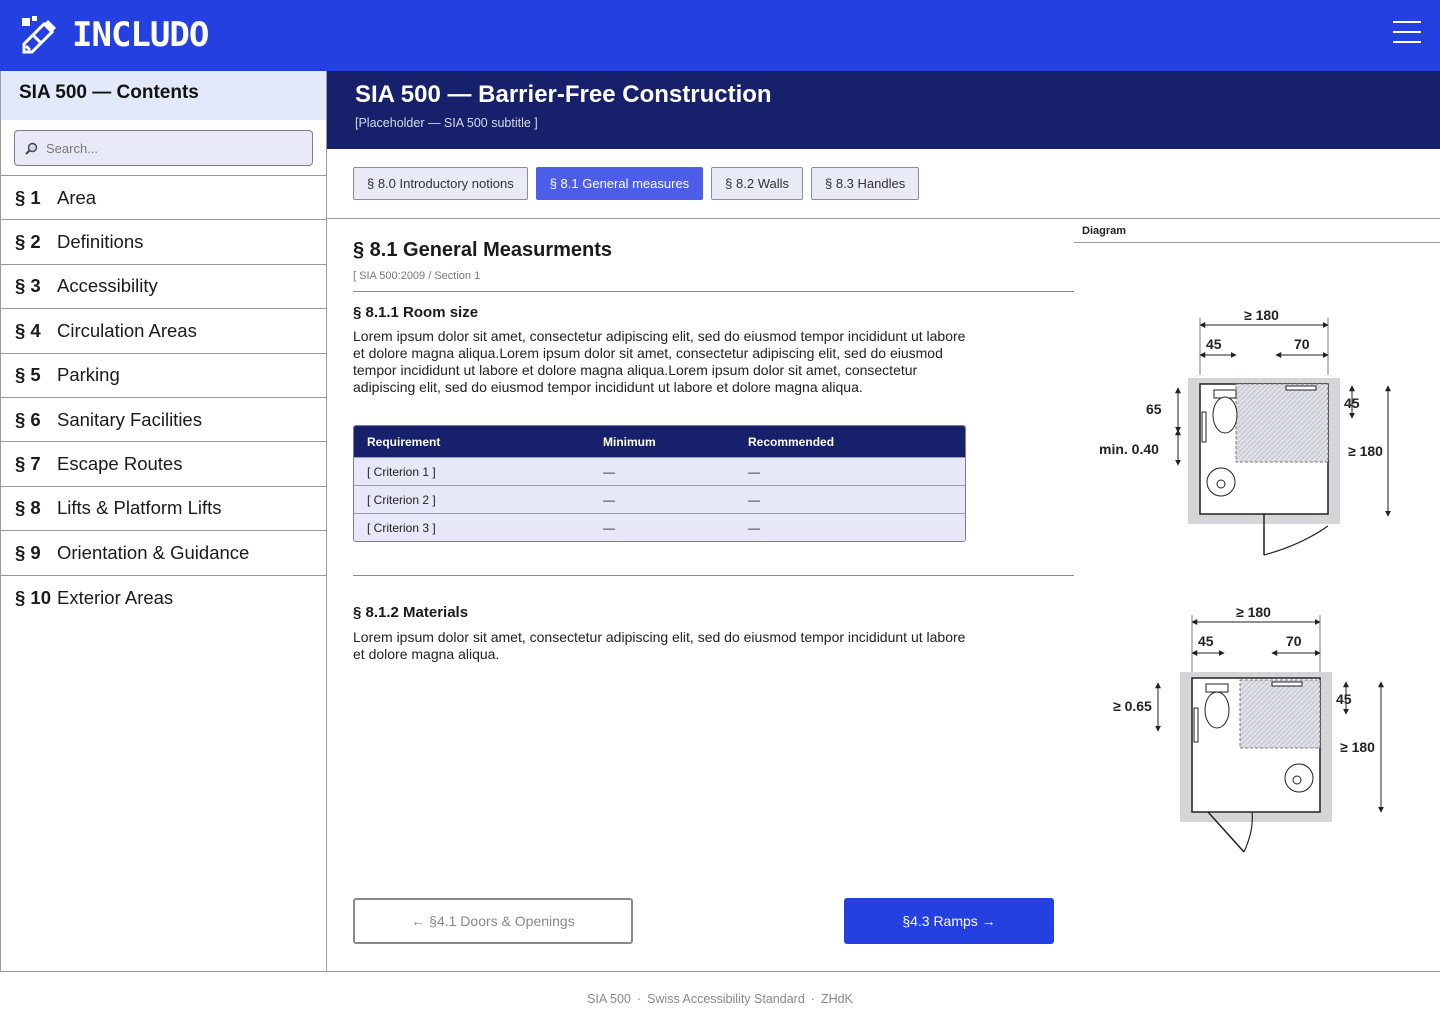 The image size is (1440, 1024). I want to click on dim-right-b-top: ≥ 180, so click(1365, 451).